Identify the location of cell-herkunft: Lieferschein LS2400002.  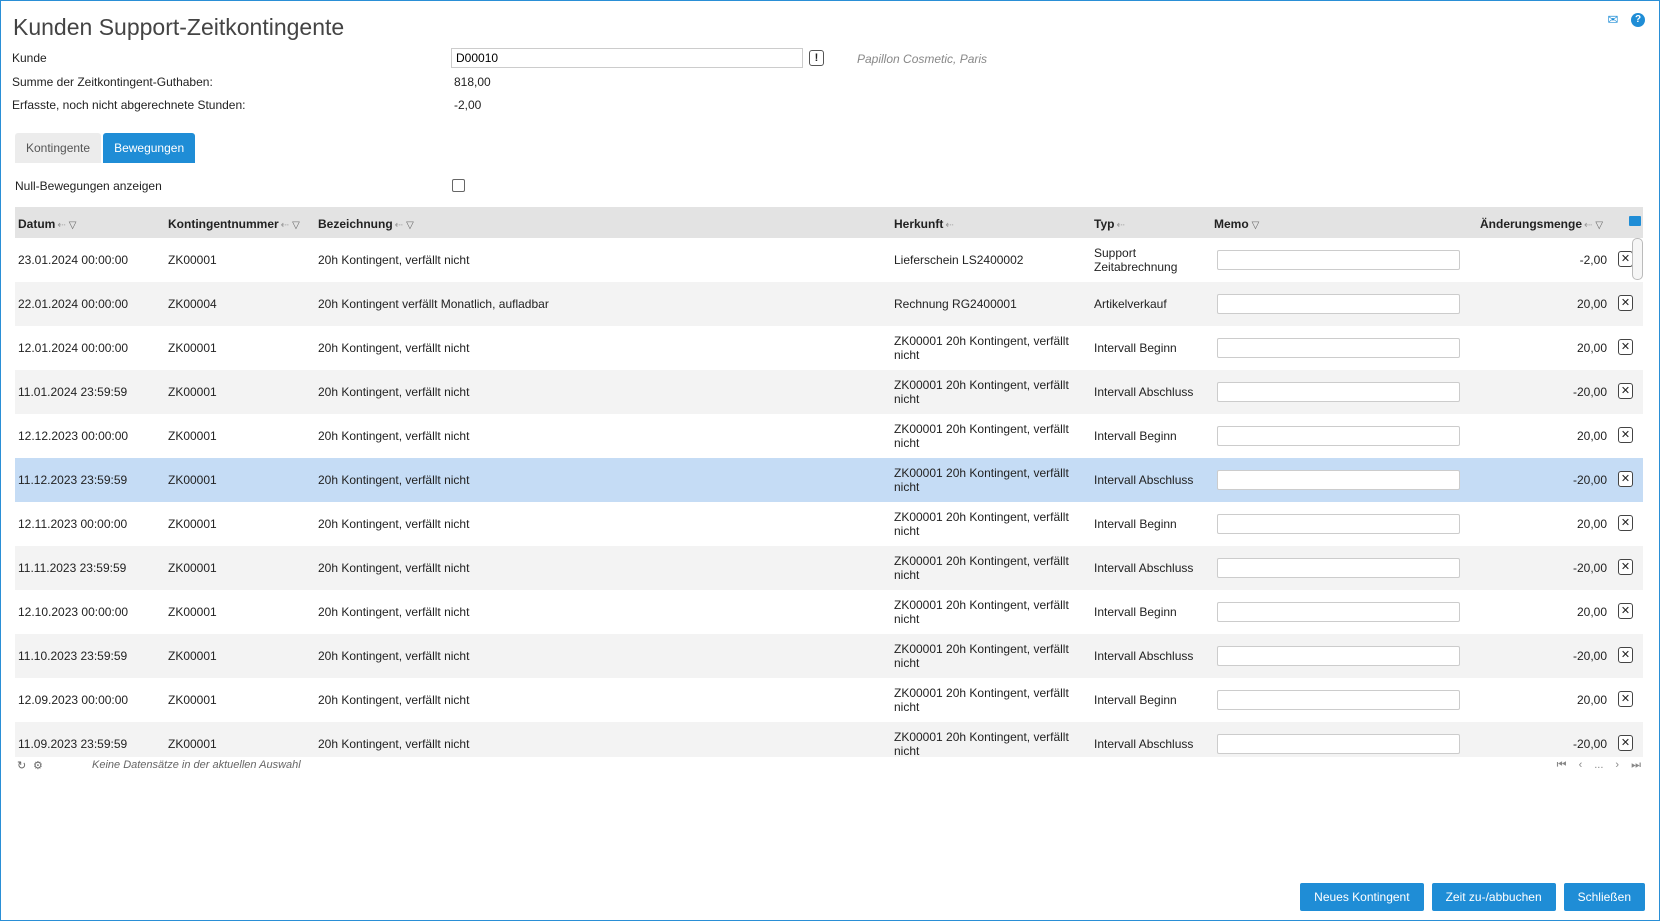
(959, 260).